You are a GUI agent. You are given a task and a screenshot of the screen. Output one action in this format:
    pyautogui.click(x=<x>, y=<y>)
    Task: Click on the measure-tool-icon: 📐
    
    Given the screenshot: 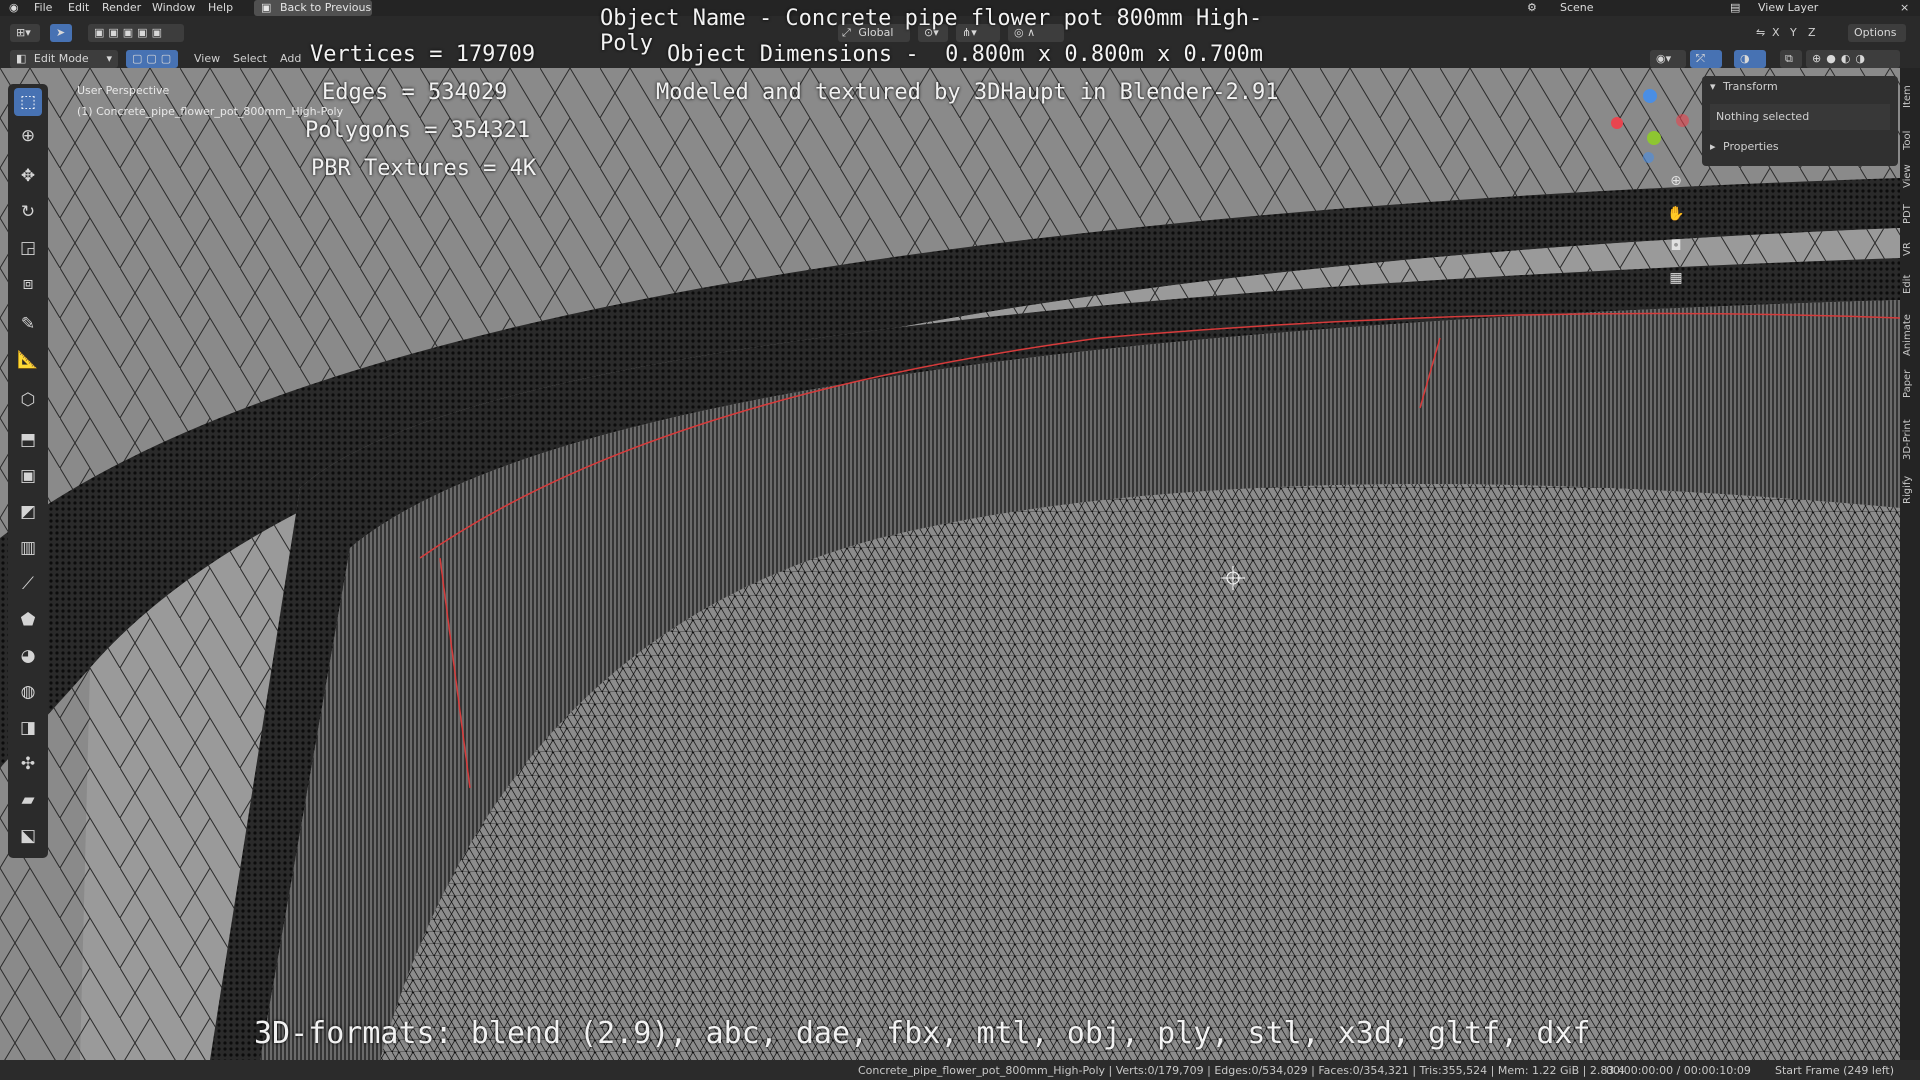 What is the action you would take?
    pyautogui.click(x=28, y=360)
    